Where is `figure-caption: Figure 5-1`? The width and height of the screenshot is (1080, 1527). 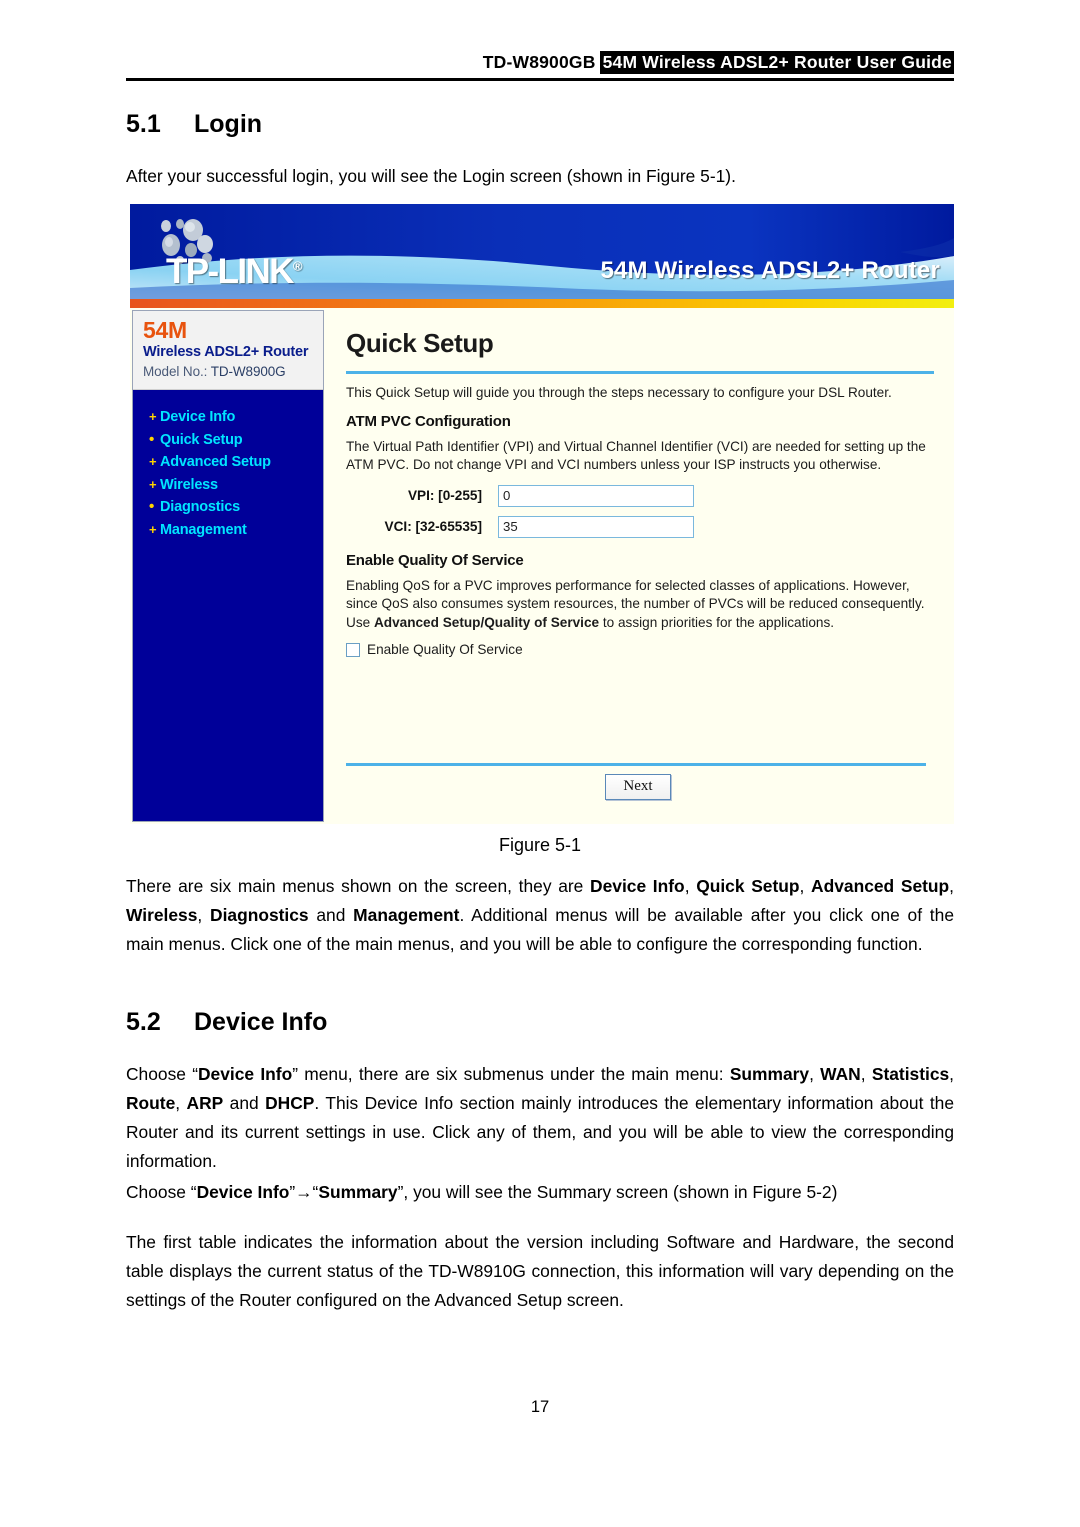
figure-caption: Figure 5-1 is located at coordinates (540, 845).